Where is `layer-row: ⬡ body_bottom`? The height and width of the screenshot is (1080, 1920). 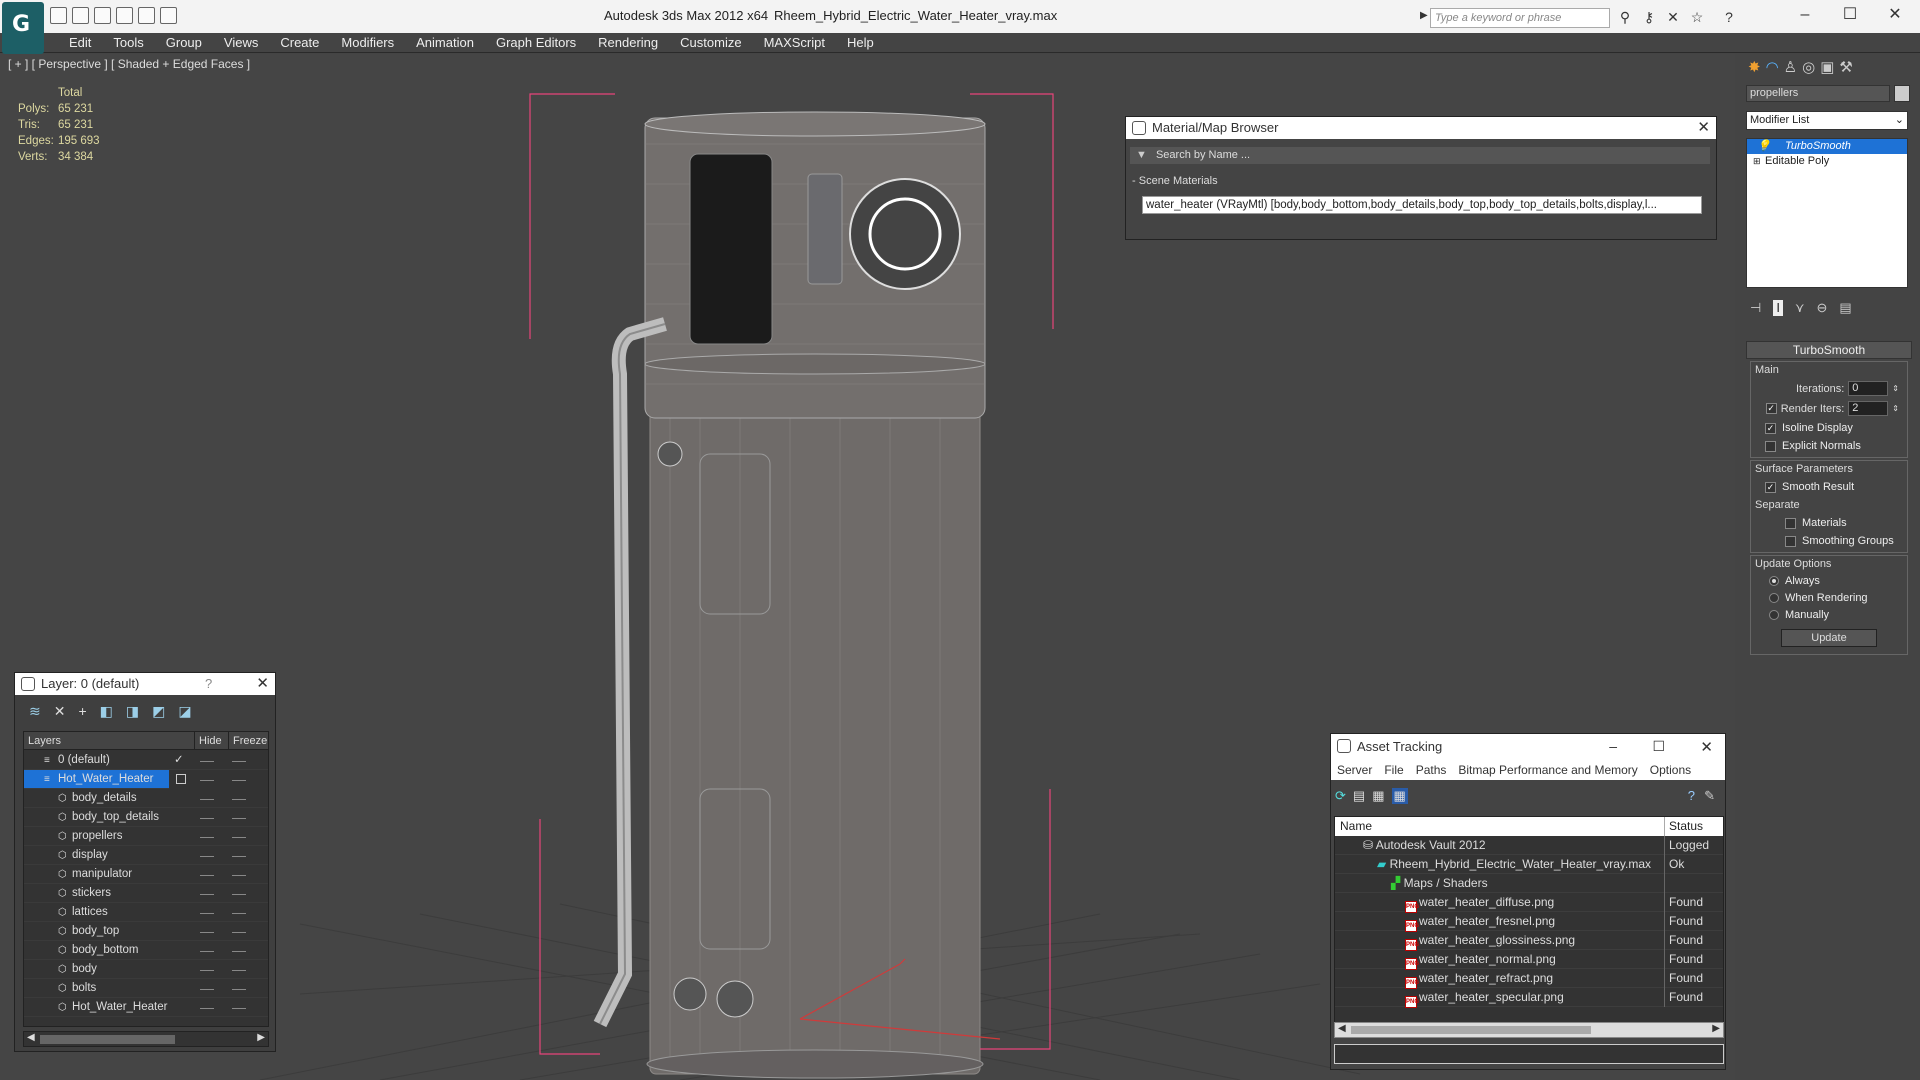
layer-row: ⬡ body_bottom is located at coordinates (146, 950).